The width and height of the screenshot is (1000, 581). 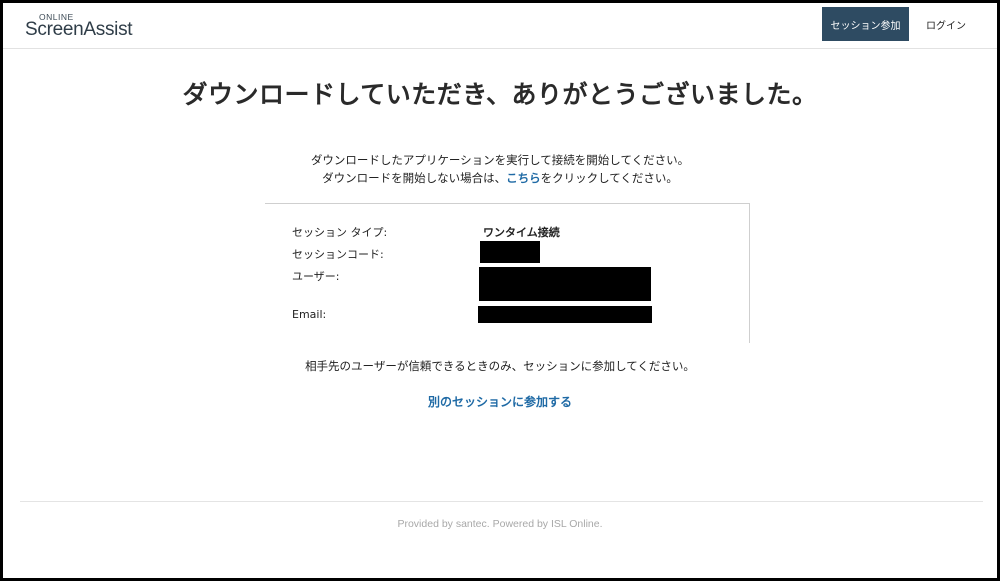 I want to click on join-other-session-link: 別のセッションに参加する, so click(x=500, y=402).